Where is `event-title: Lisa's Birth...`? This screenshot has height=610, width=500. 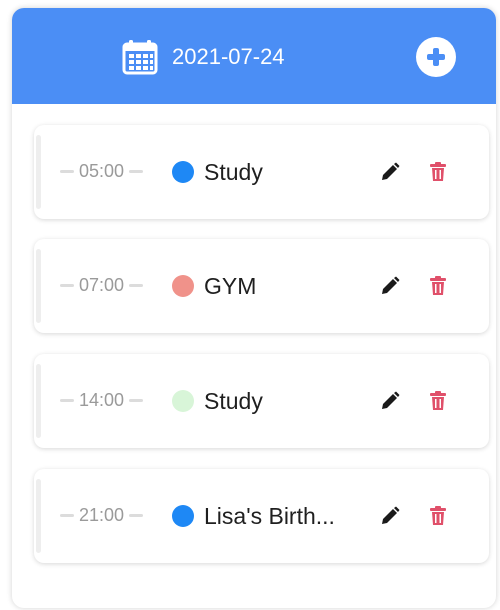 event-title: Lisa's Birth... is located at coordinates (269, 516).